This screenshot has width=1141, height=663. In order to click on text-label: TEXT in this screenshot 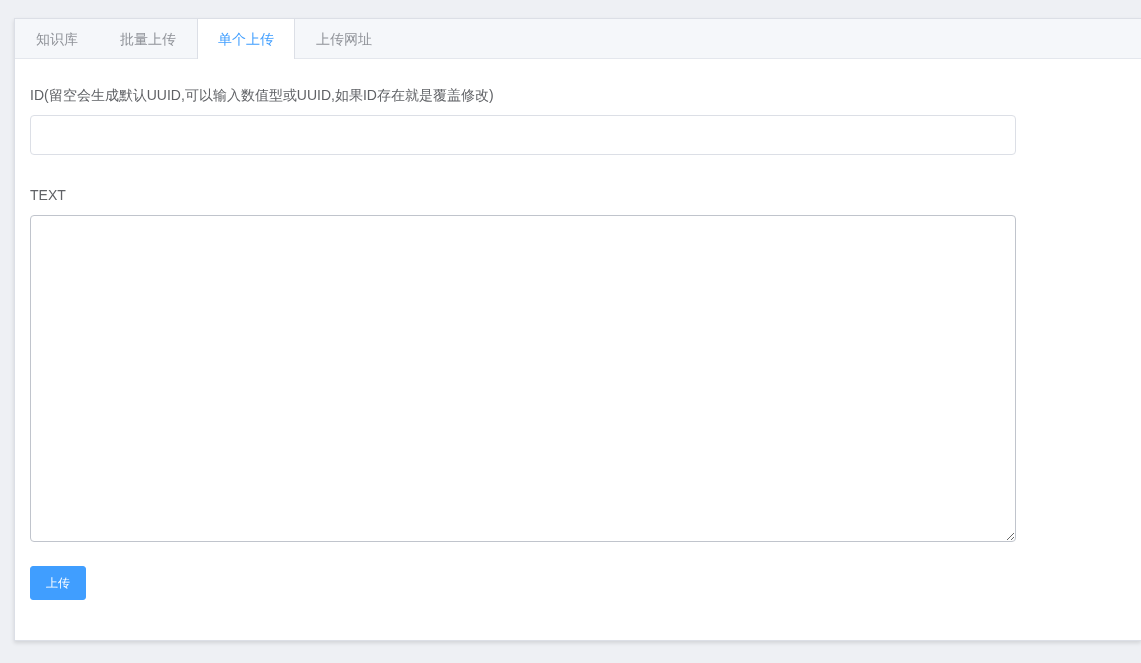, I will do `click(48, 195)`.